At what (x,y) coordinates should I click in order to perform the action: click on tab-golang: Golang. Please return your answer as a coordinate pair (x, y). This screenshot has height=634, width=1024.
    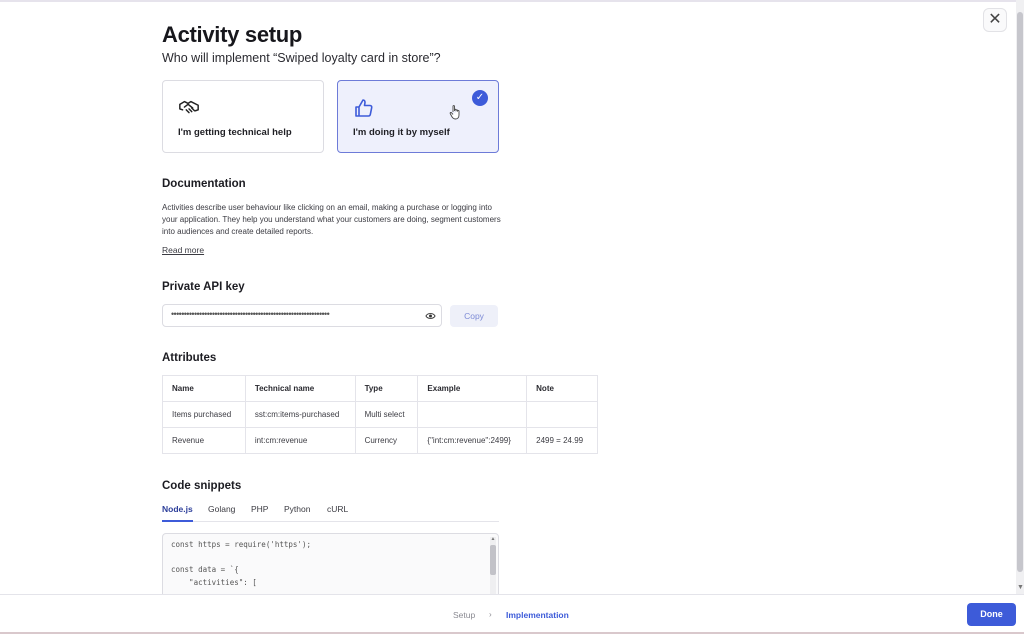
    Looking at the image, I should click on (221, 513).